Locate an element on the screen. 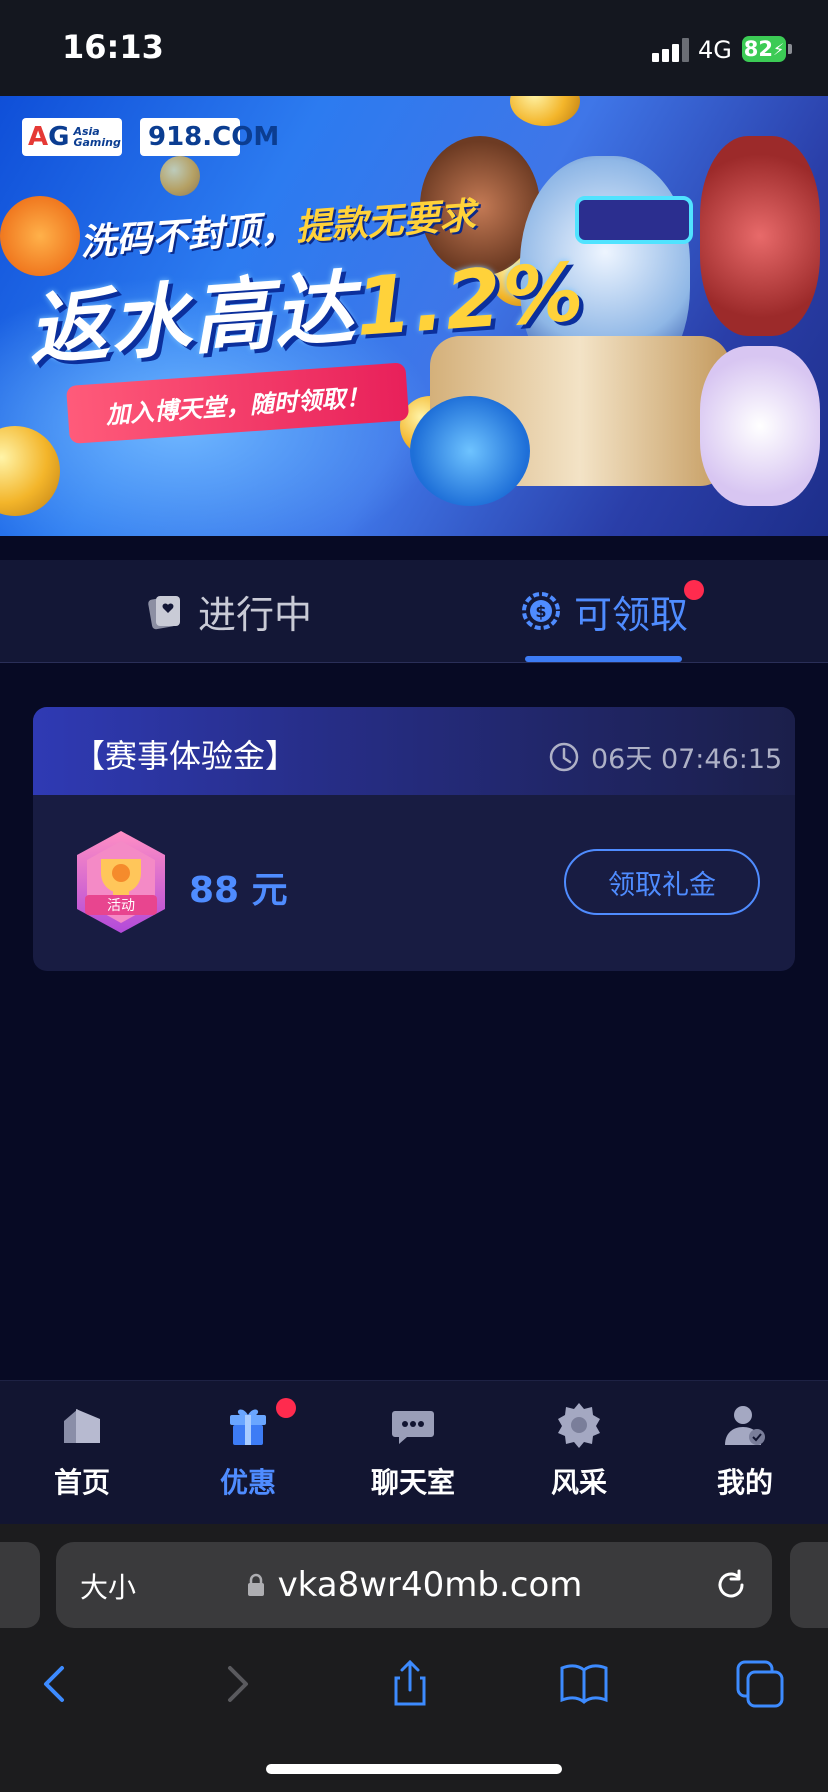  address-bar: 大小 vka8wr40mb.com is located at coordinates (414, 1585).